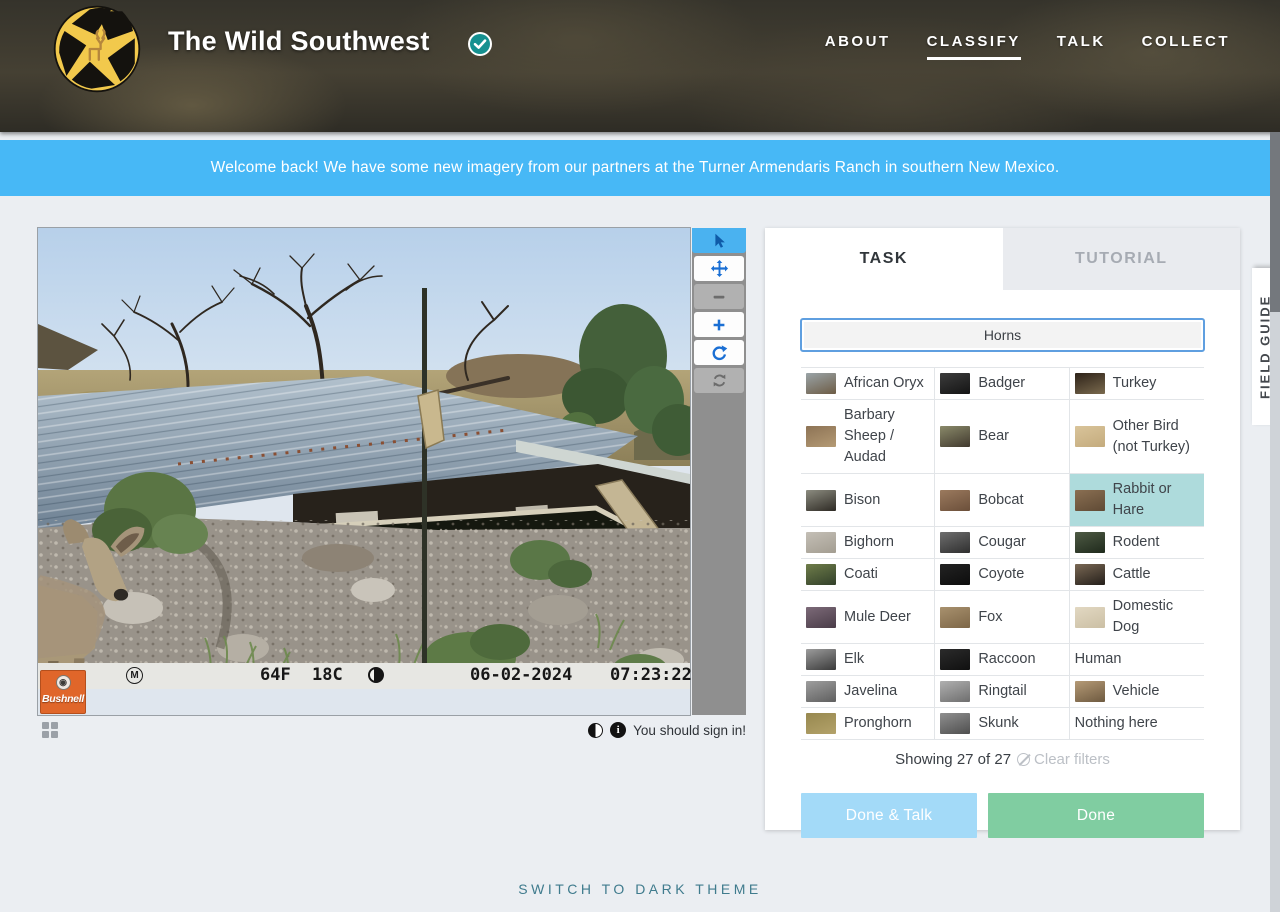 The height and width of the screenshot is (912, 1280). I want to click on species-label: Turkey, so click(1134, 383).